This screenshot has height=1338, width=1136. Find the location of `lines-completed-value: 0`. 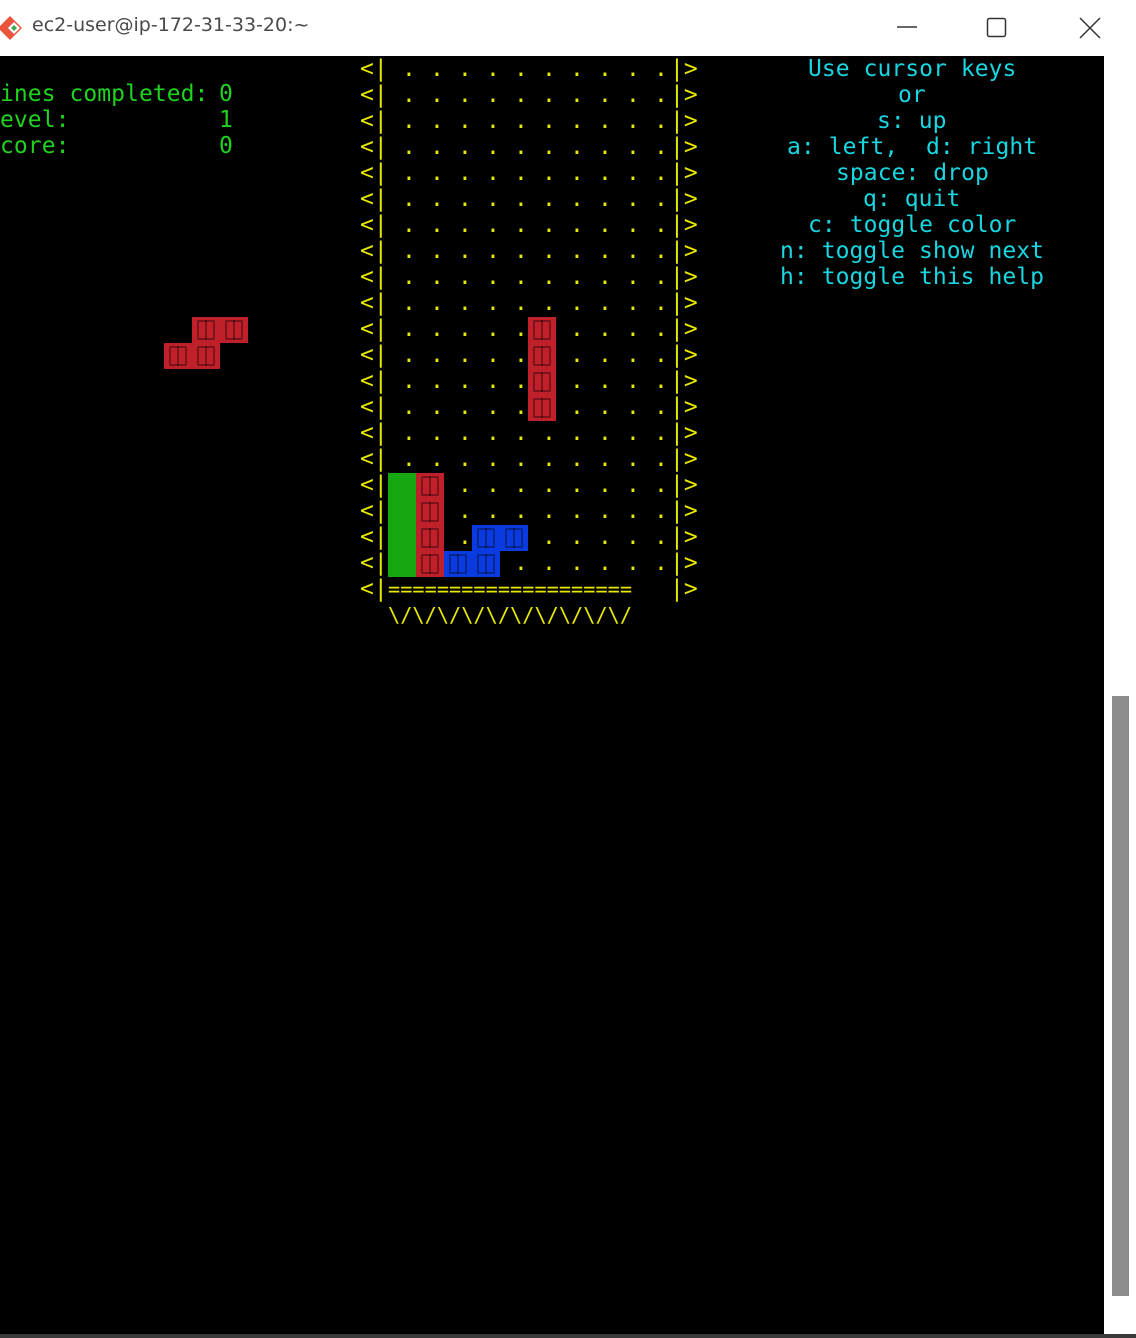

lines-completed-value: 0 is located at coordinates (226, 94).